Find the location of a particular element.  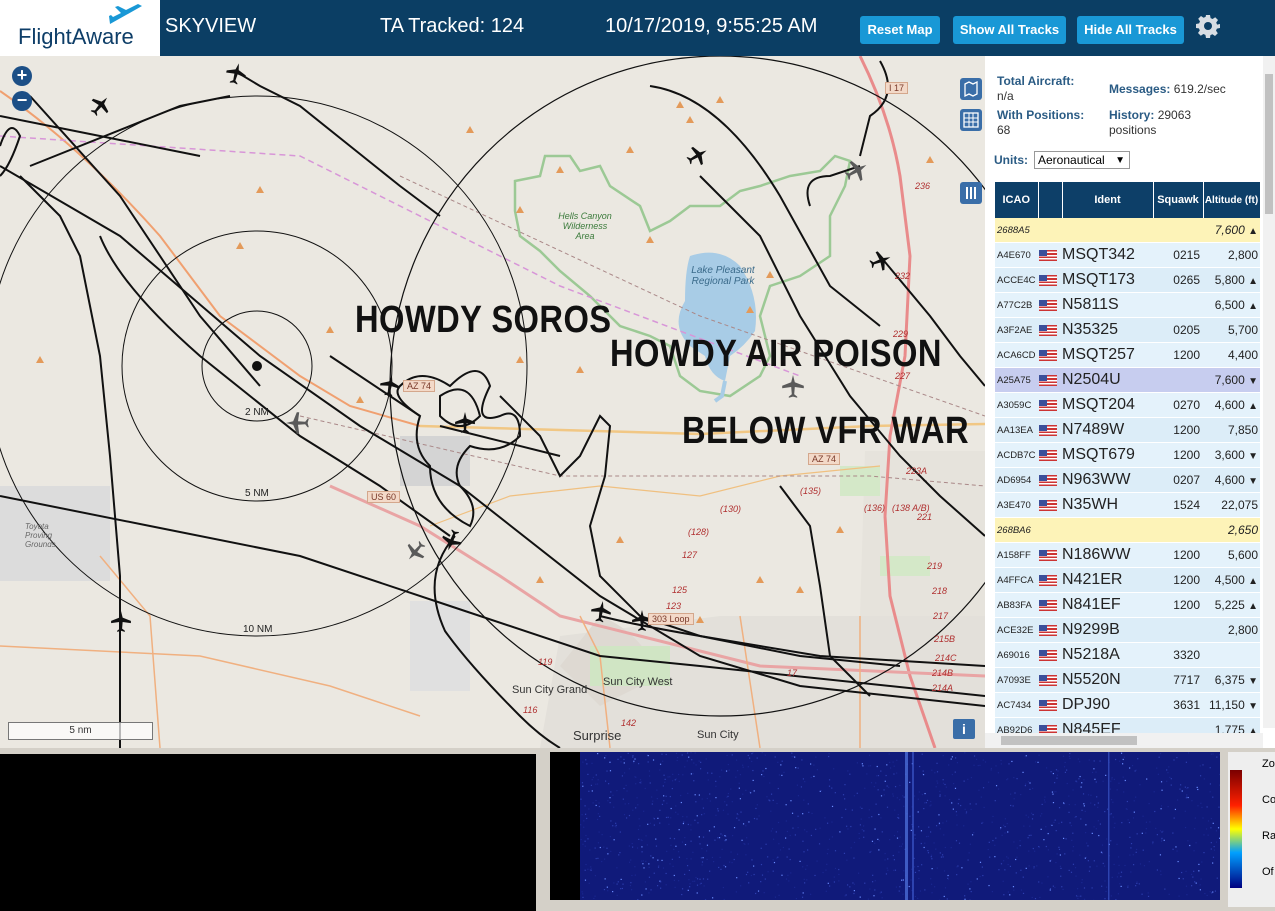

col-altitude: Altitude (ft) is located at coordinates (1232, 200).